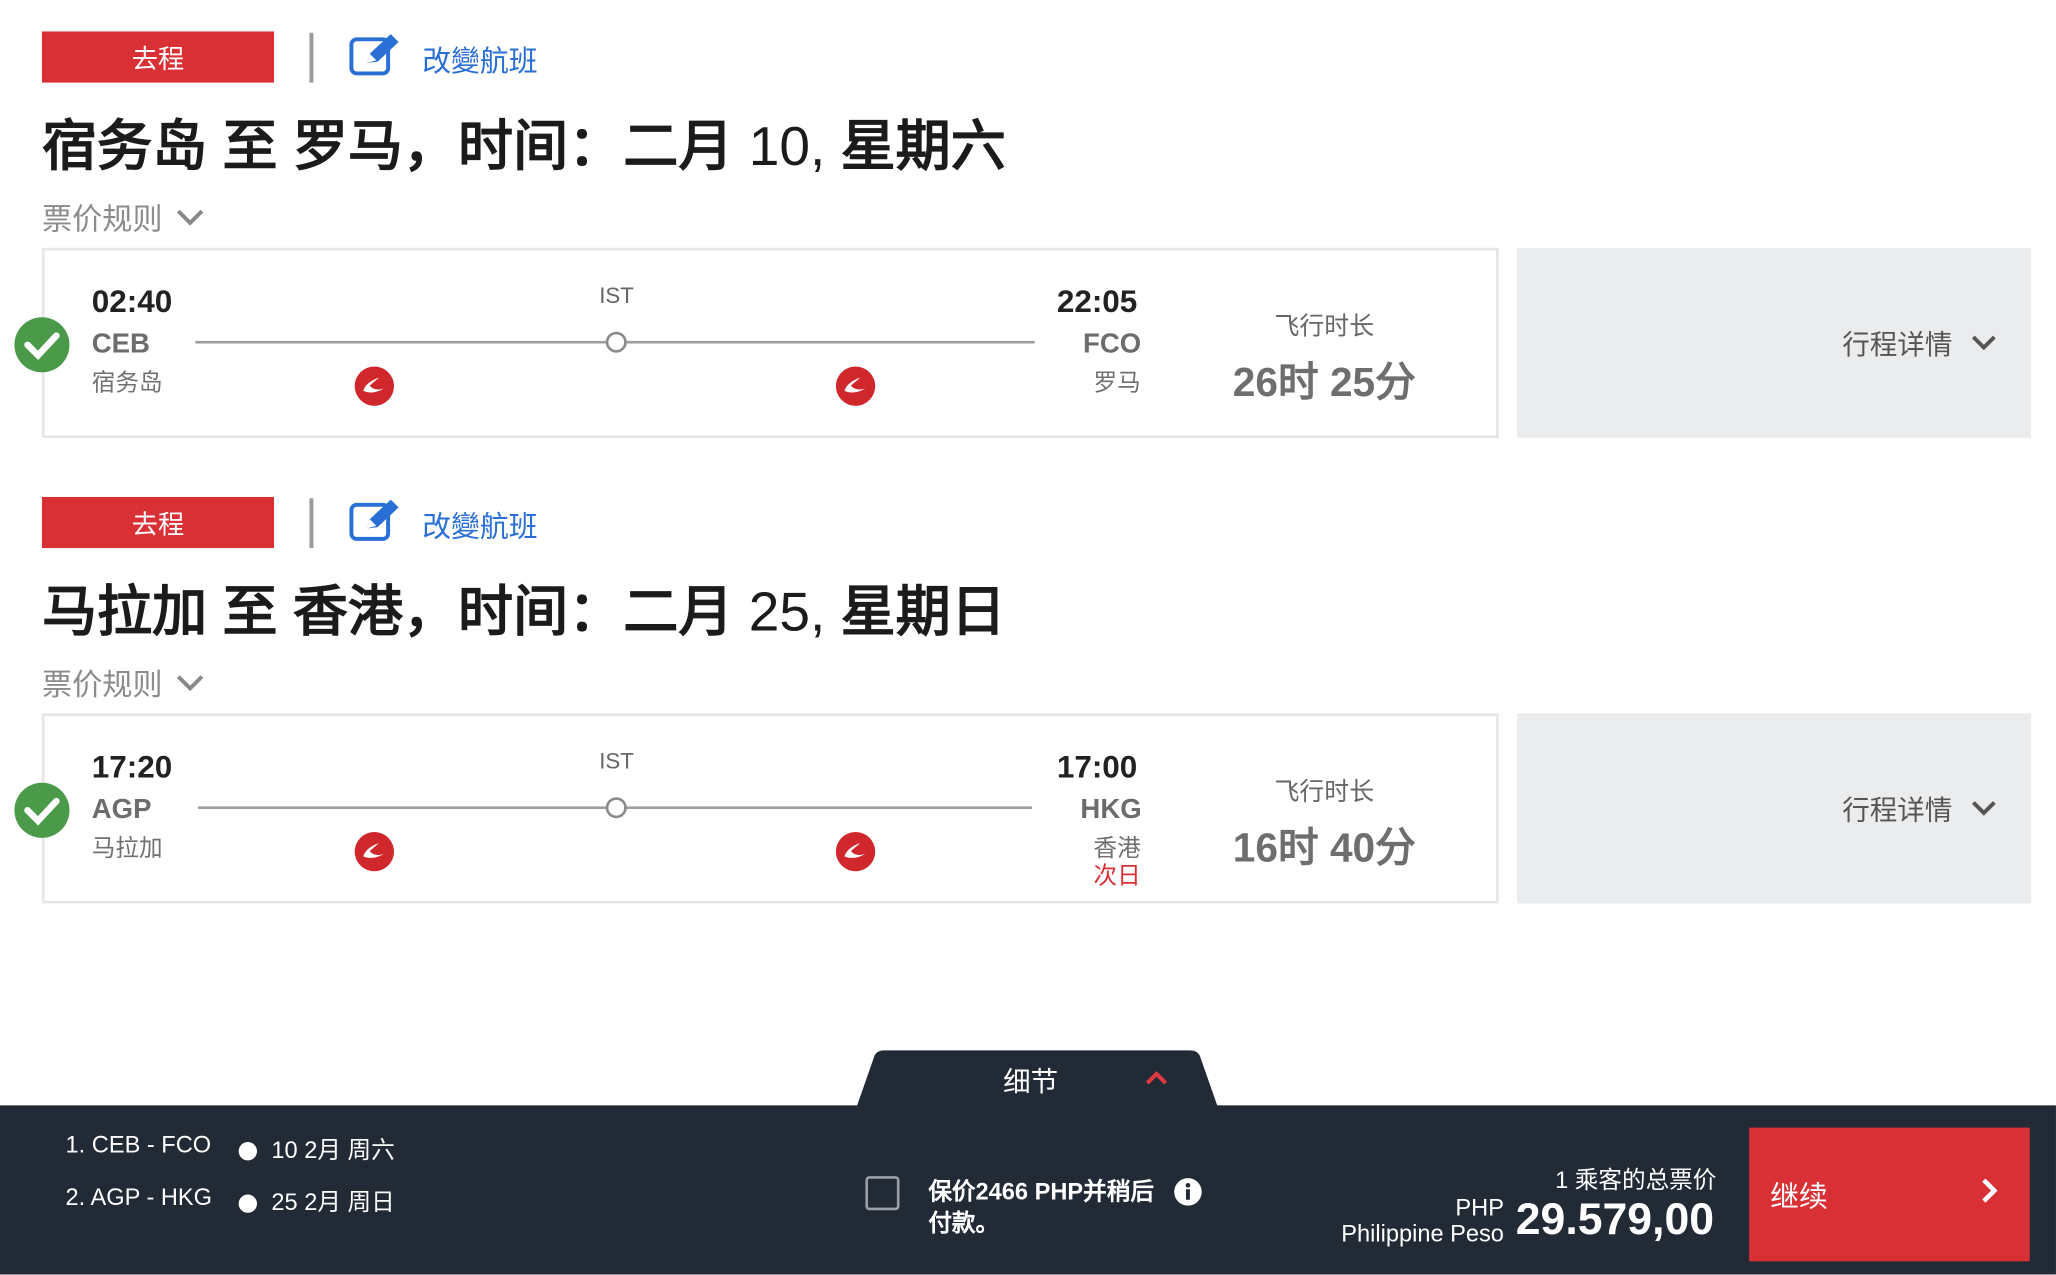  I want to click on details-tab: 细节, so click(1037, 1079).